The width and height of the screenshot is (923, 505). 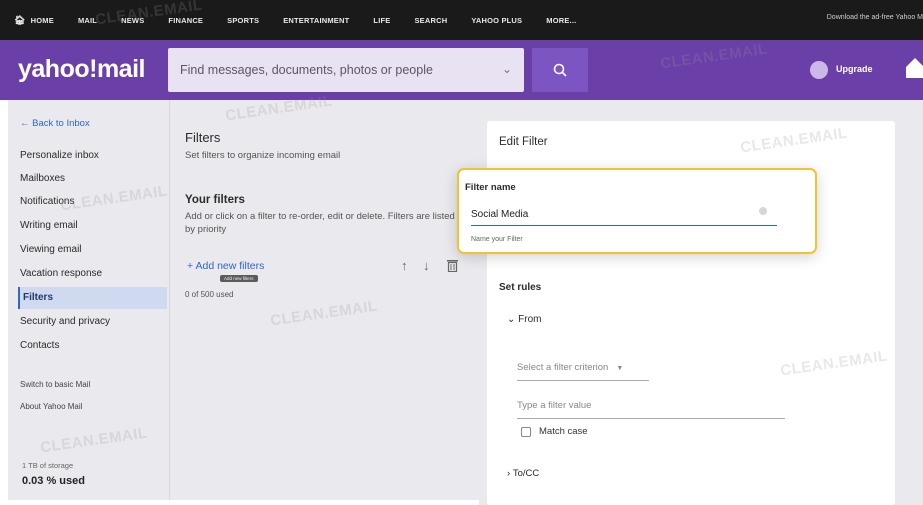 I want to click on sidebar-item-mailboxes: Mailboxes, so click(x=42, y=178).